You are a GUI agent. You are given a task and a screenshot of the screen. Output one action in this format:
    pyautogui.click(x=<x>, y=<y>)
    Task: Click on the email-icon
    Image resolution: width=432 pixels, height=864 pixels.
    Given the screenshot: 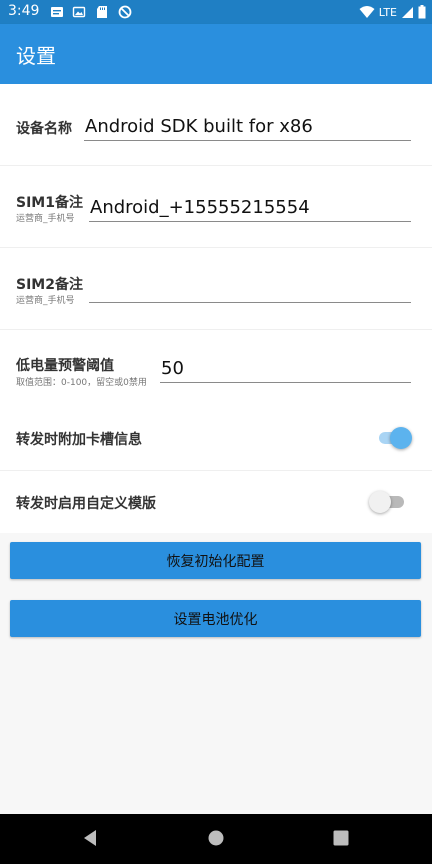 What is the action you would take?
    pyautogui.click(x=57, y=12)
    